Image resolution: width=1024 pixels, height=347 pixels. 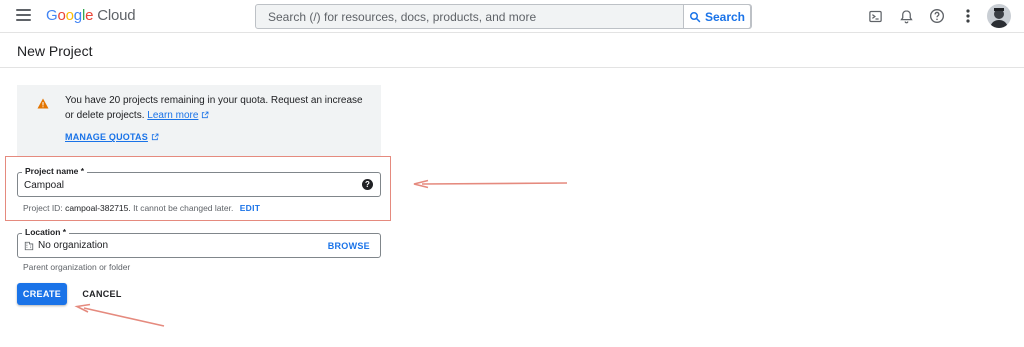 I want to click on search-bar: Search, so click(x=503, y=16).